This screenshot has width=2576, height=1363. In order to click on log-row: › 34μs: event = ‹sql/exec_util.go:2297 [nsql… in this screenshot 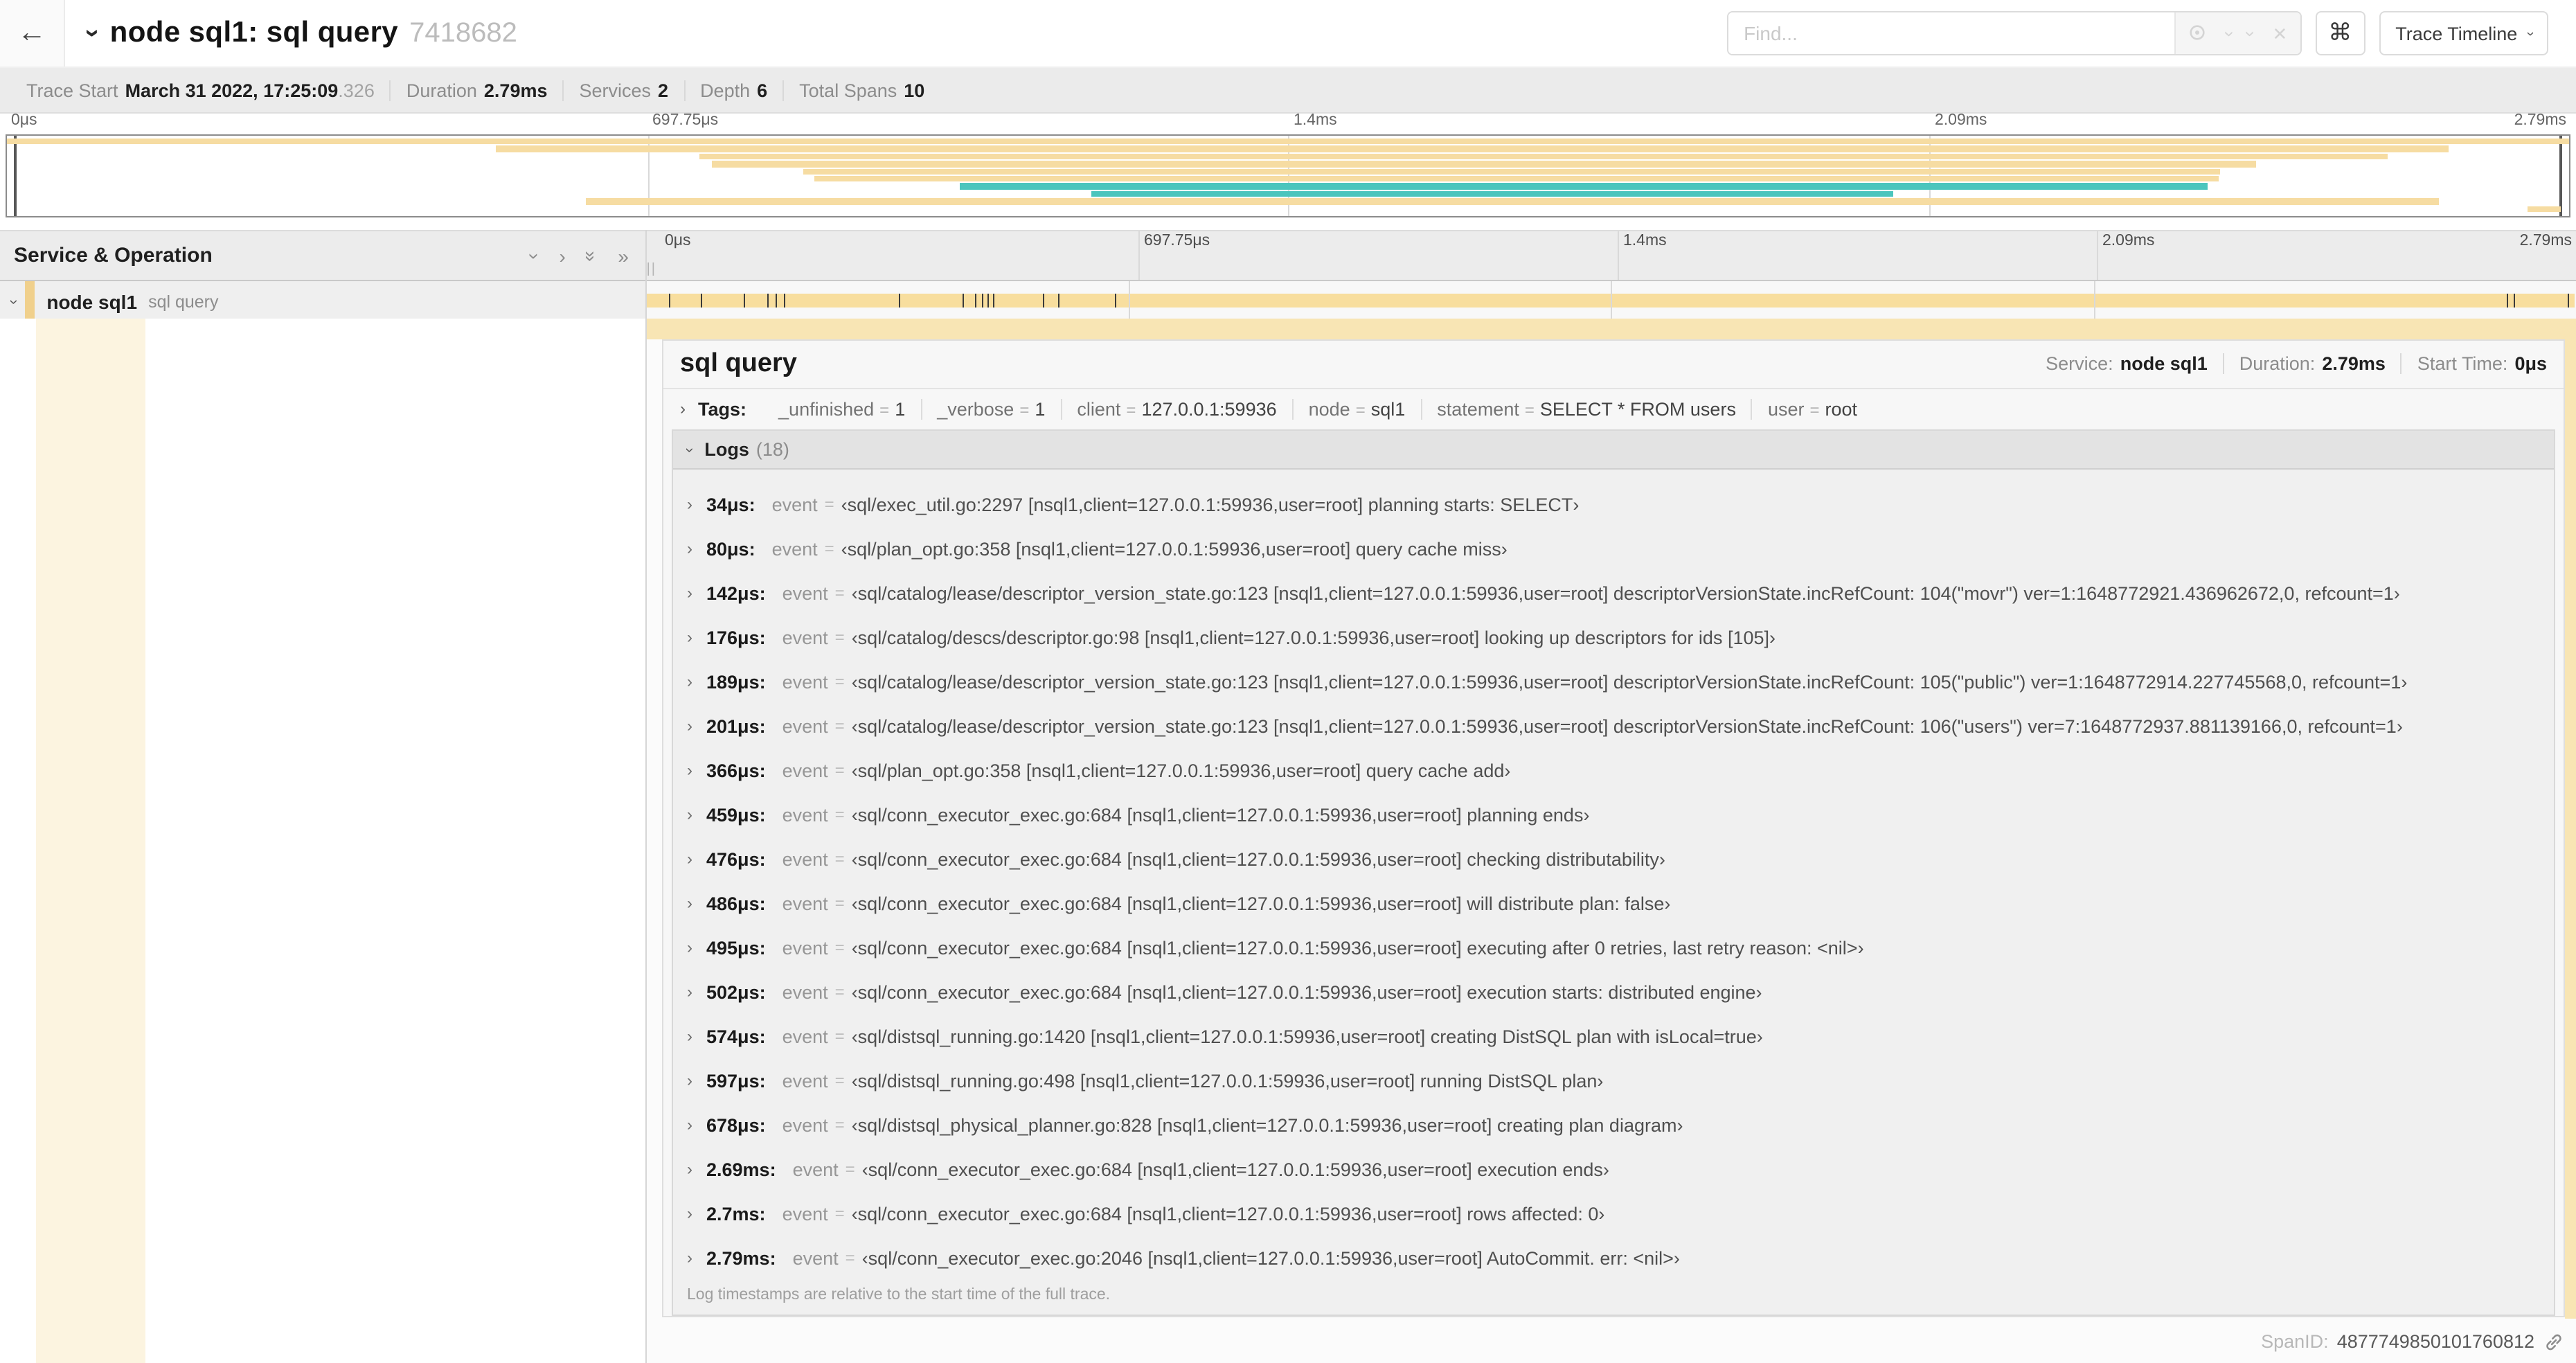, I will do `click(1613, 504)`.